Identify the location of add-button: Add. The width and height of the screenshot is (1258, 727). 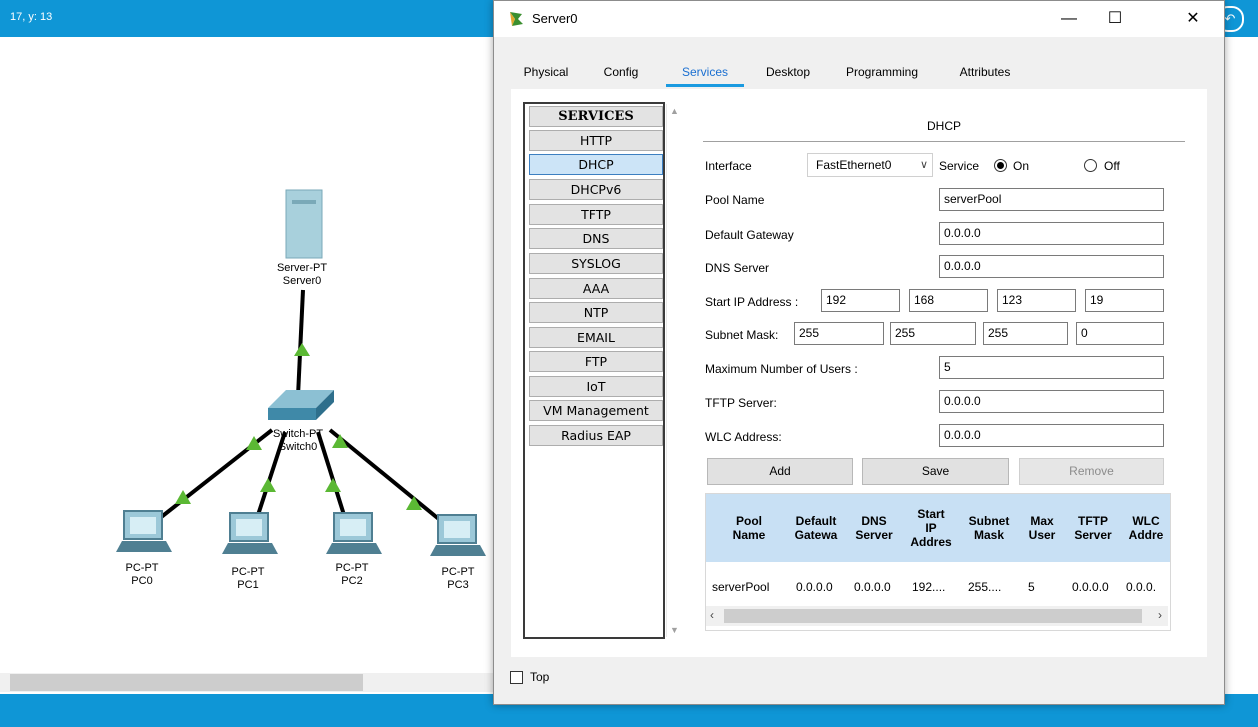
(780, 471).